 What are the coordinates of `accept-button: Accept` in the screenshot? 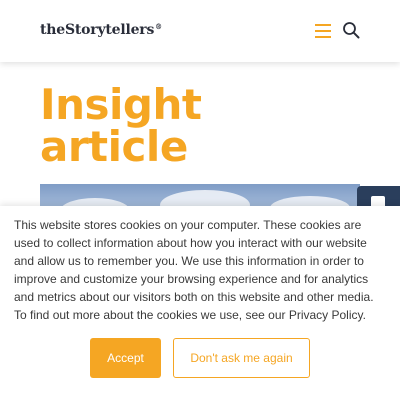 It's located at (125, 358).